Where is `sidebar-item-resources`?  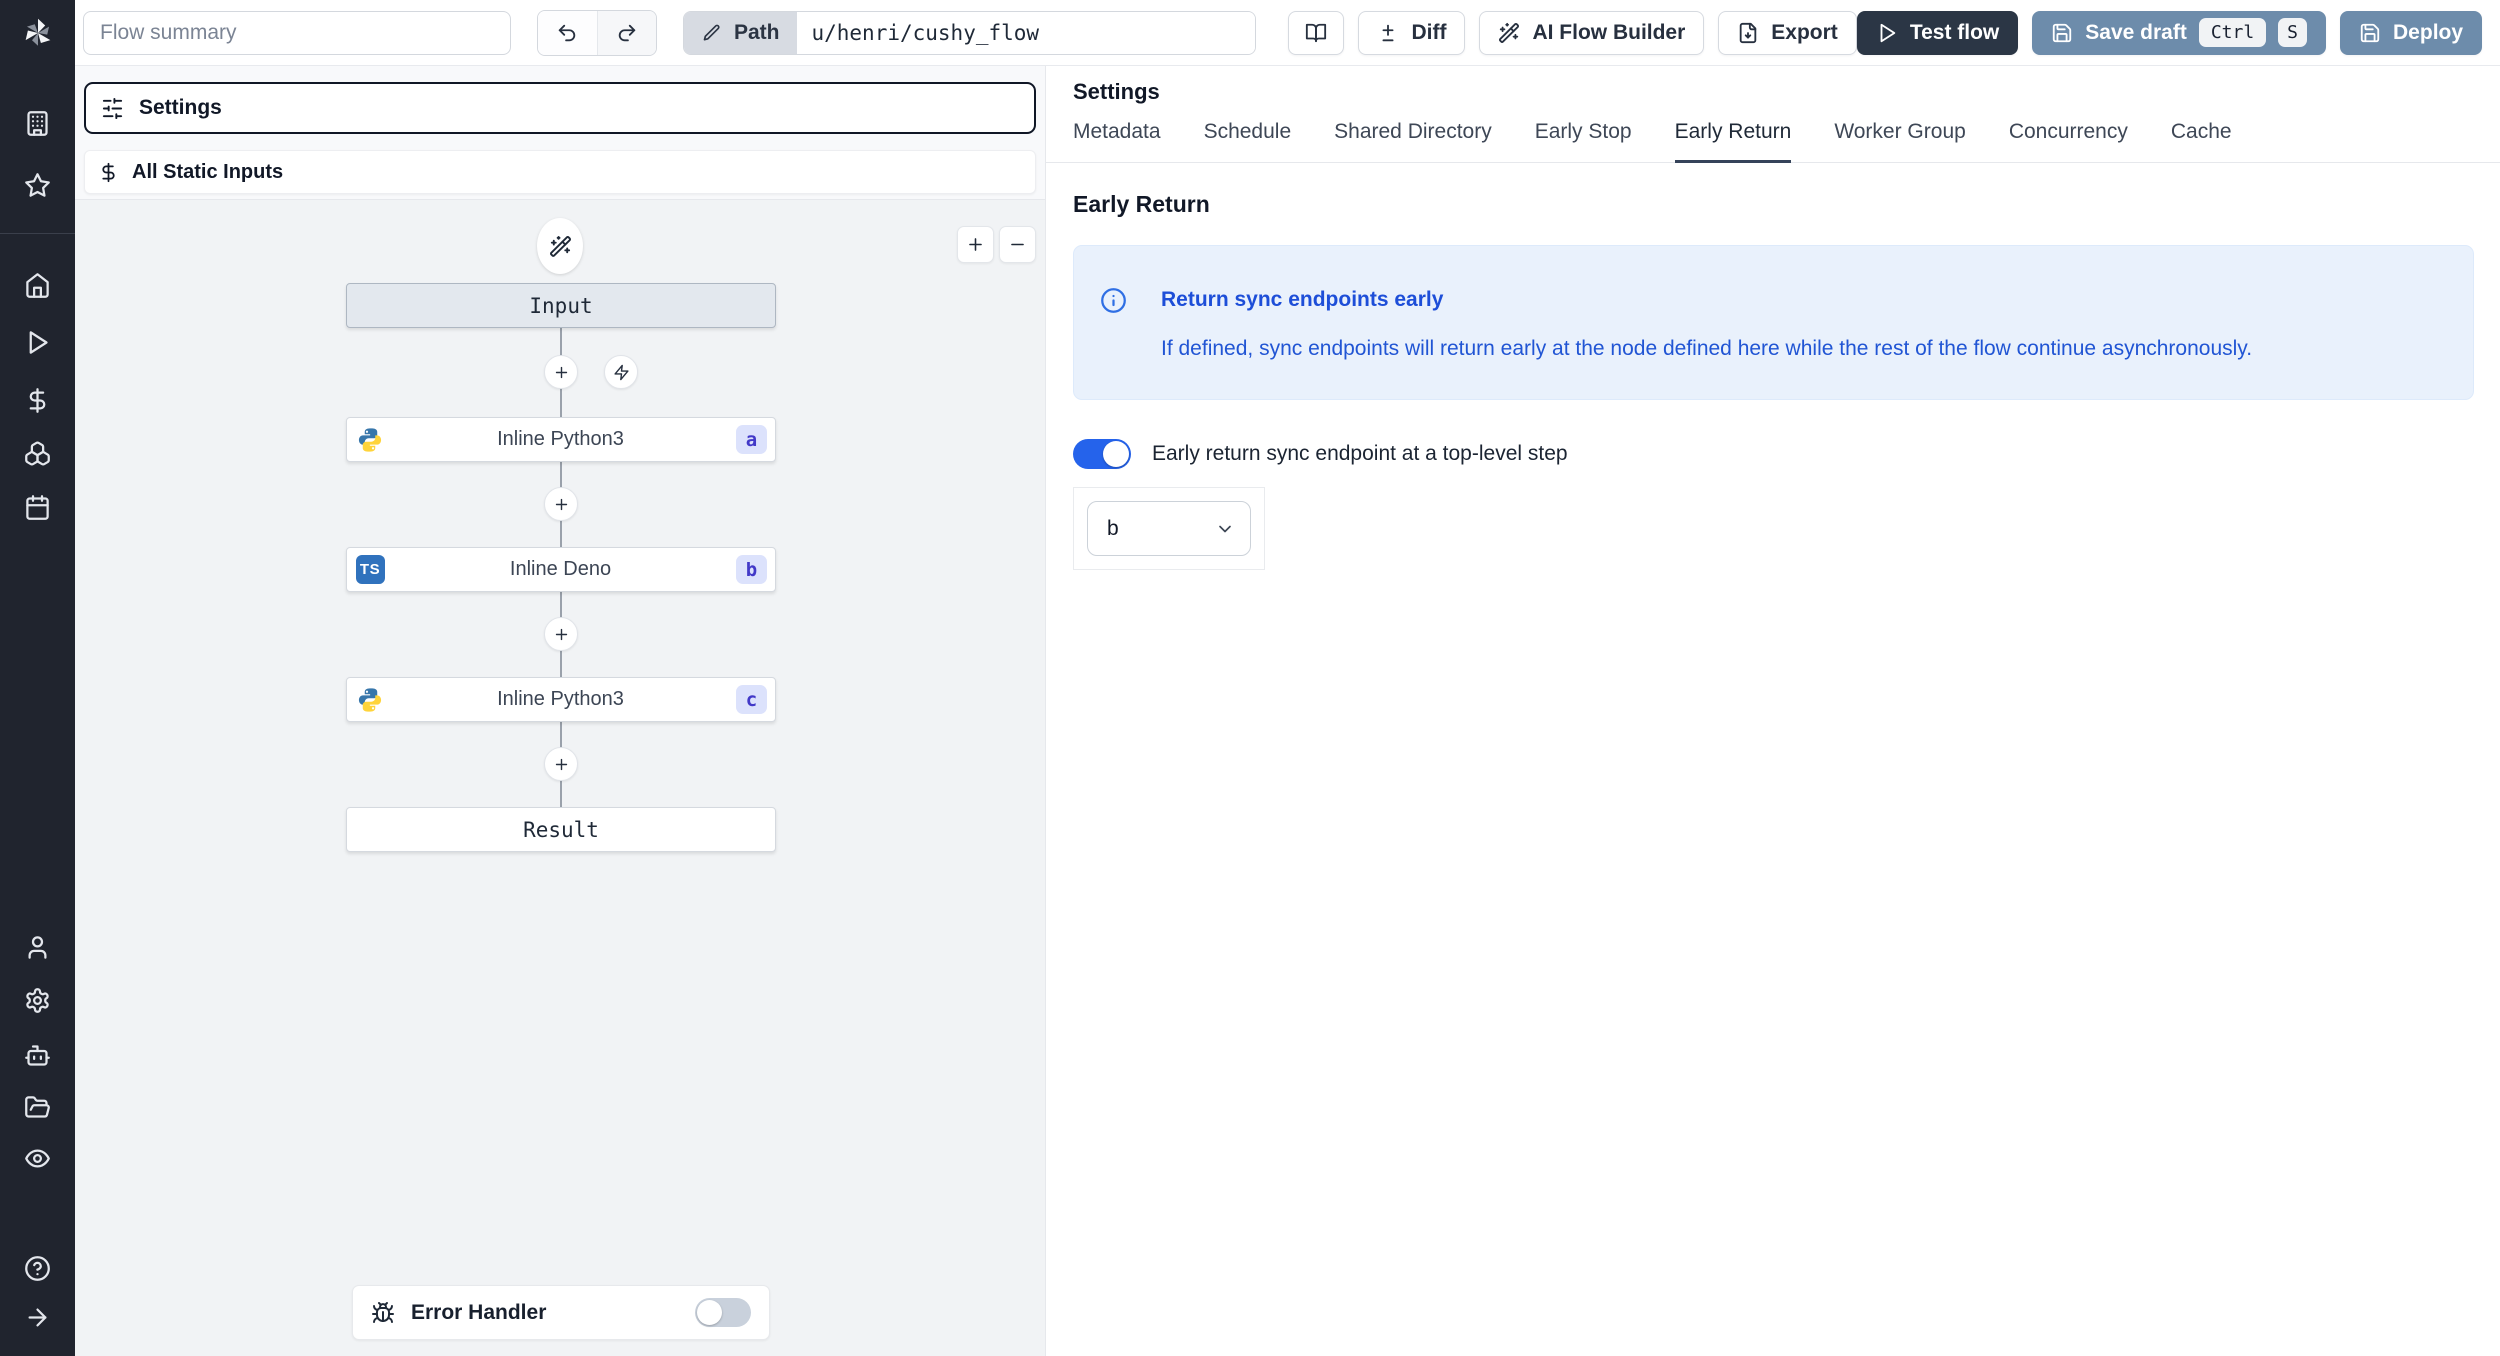
sidebar-item-resources is located at coordinates (38, 453).